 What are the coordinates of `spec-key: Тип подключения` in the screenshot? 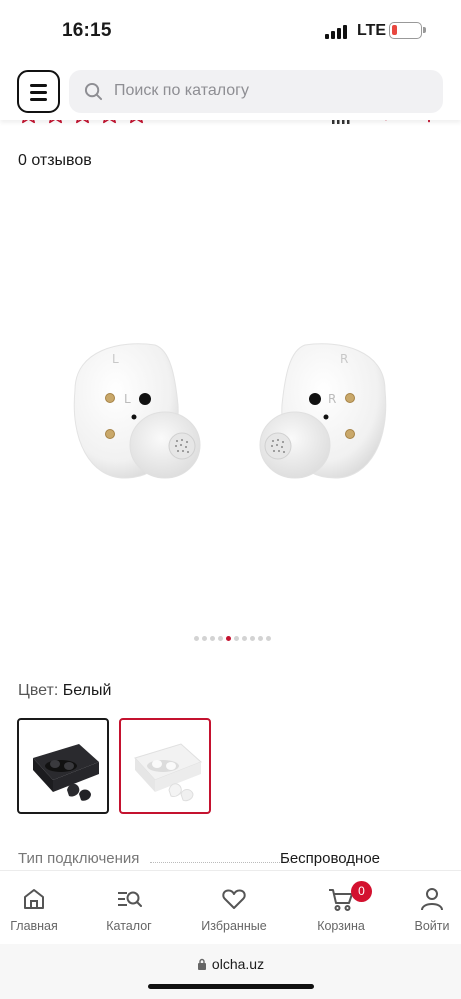 It's located at (79, 858).